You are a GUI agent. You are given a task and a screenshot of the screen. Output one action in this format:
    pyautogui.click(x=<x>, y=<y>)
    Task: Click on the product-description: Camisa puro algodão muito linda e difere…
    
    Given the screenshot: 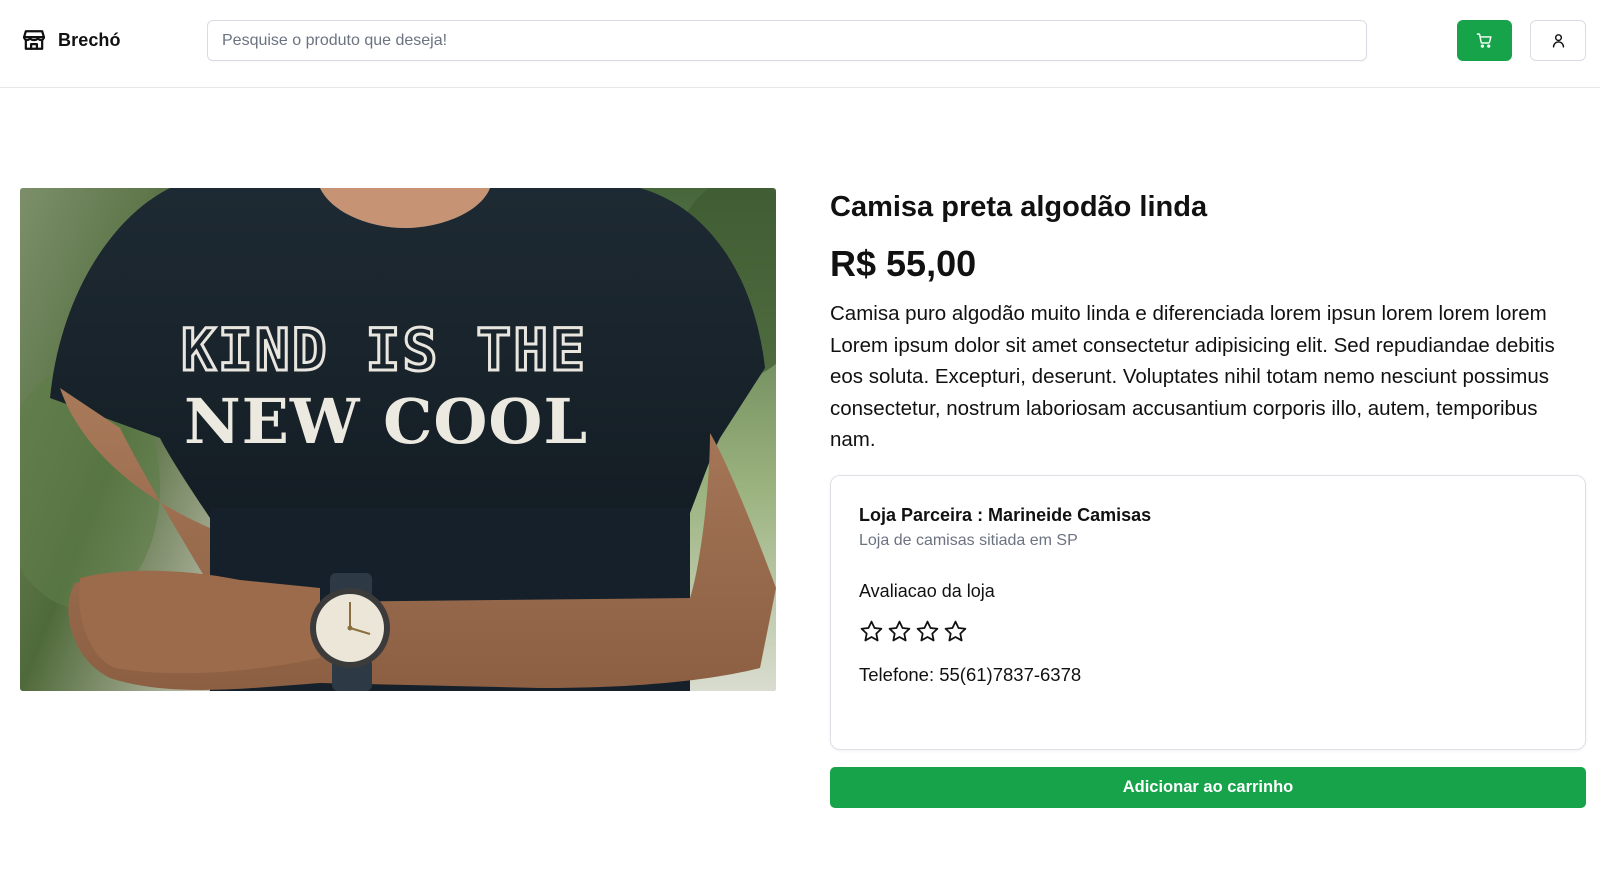 What is the action you would take?
    pyautogui.click(x=1192, y=376)
    